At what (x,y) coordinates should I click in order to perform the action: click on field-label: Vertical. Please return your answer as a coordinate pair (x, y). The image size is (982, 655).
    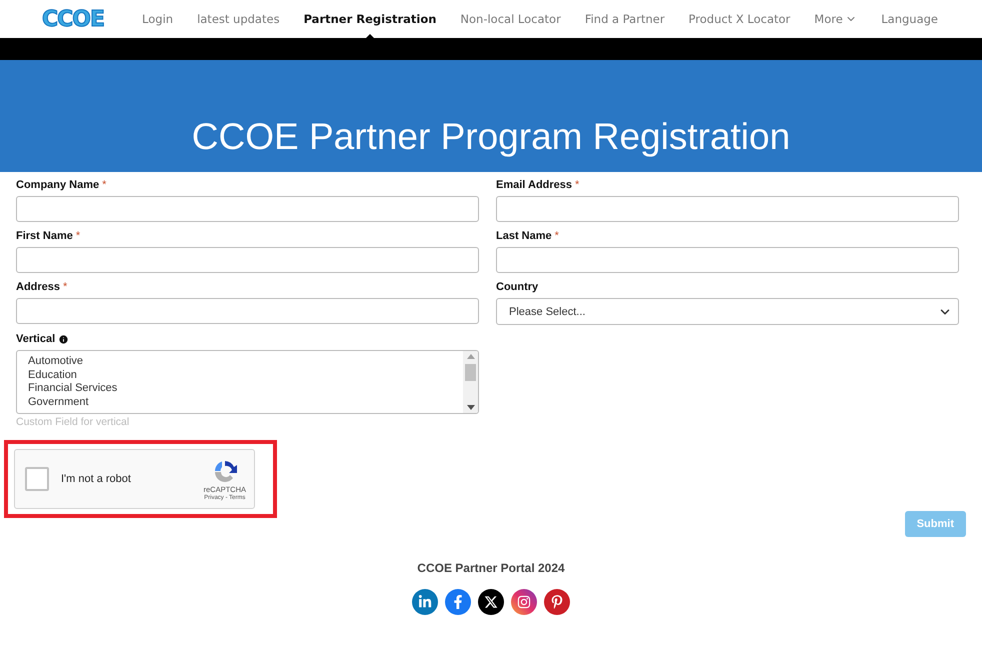
    Looking at the image, I should click on (36, 339).